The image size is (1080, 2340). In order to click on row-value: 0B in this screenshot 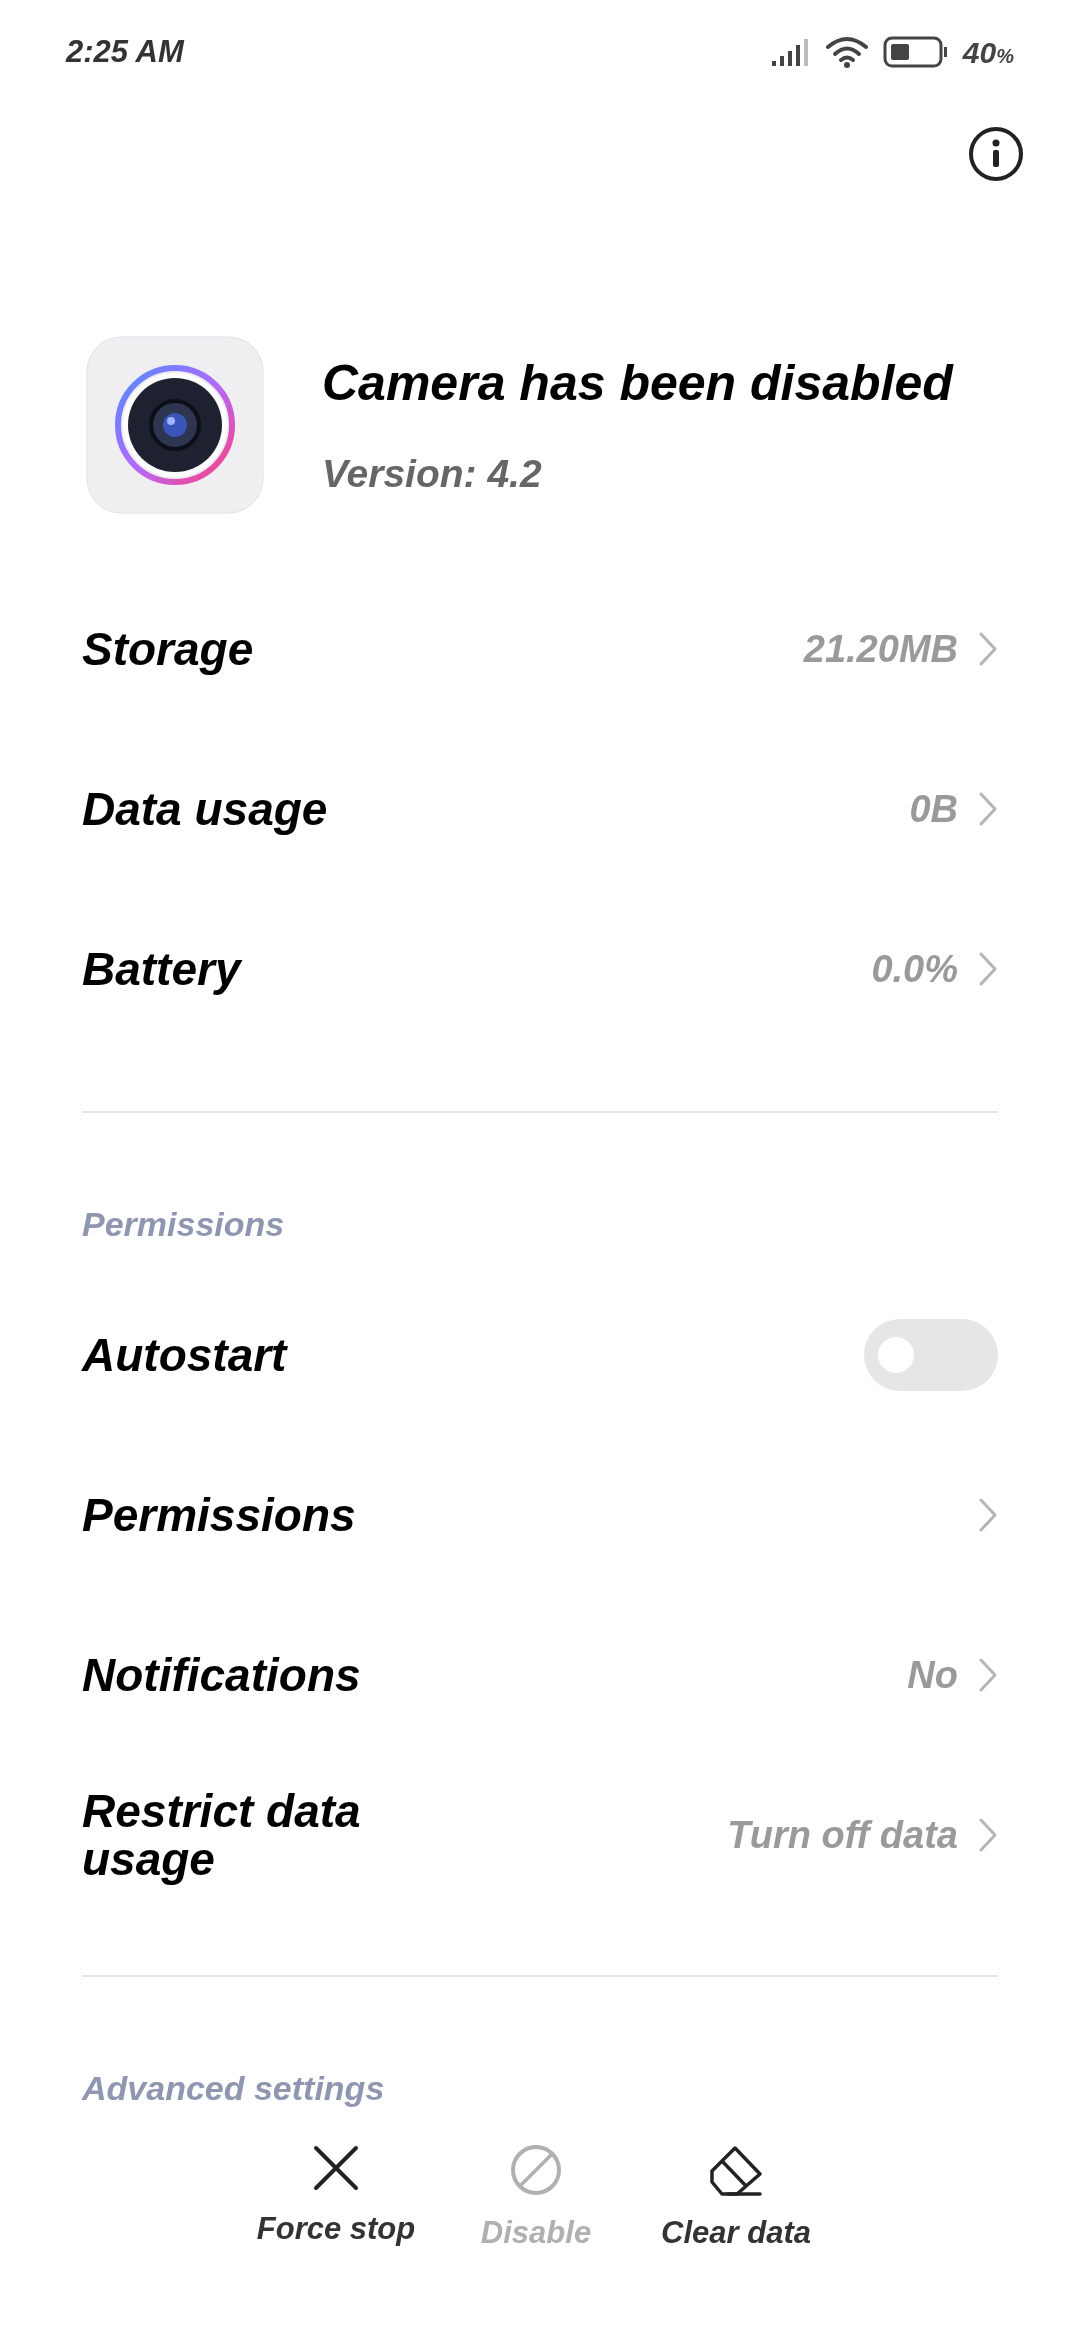, I will do `click(933, 809)`.